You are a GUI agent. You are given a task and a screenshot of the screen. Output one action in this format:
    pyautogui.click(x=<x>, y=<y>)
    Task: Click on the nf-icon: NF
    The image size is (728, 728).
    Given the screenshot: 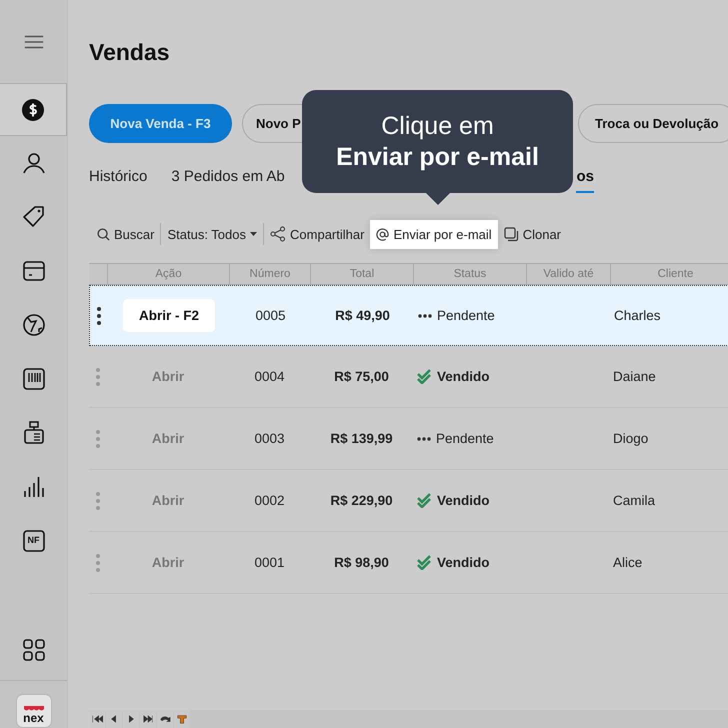 What is the action you would take?
    pyautogui.click(x=34, y=541)
    